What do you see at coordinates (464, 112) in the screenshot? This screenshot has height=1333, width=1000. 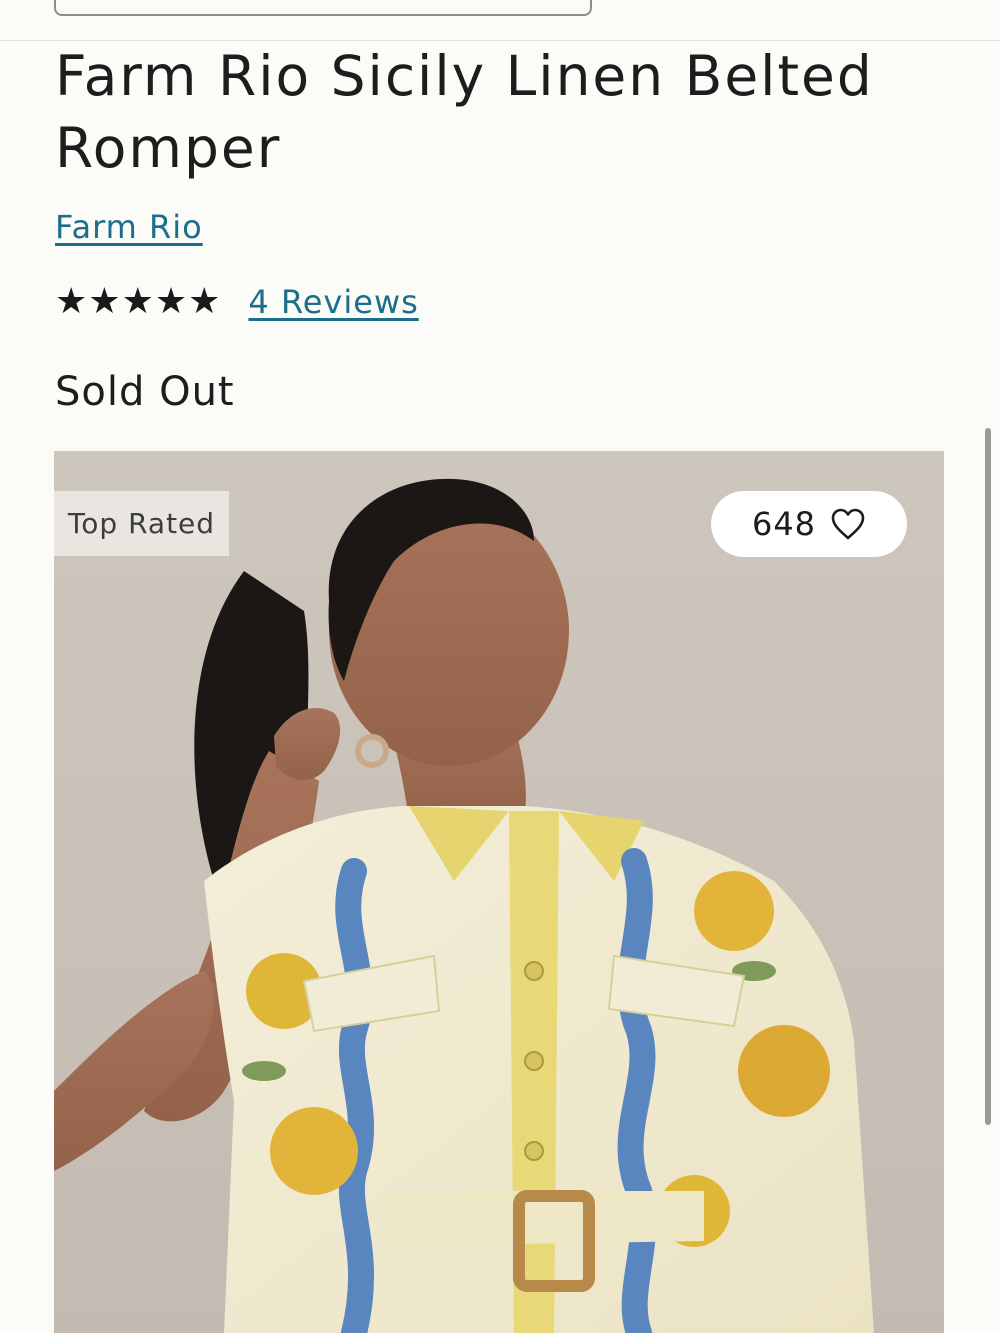 I see `product-title: Farm Rio Sicily Linen Belted Romper` at bounding box center [464, 112].